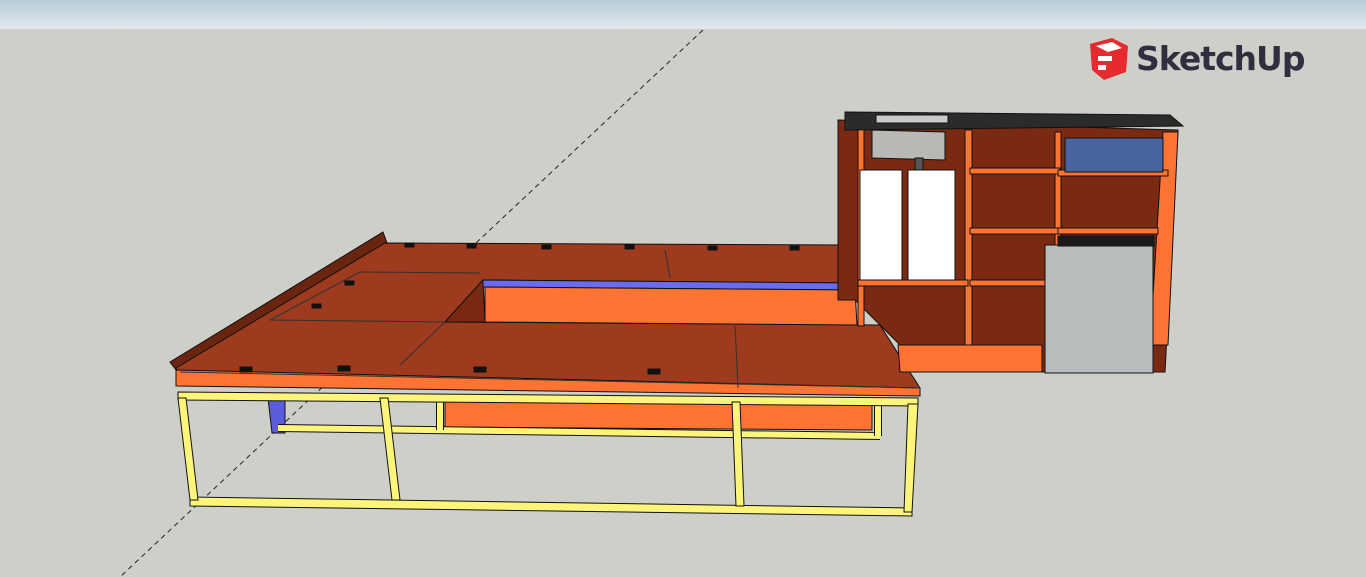 This screenshot has width=1366, height=577. Describe the element at coordinates (1099, 309) in the screenshot. I see `fridge` at that location.